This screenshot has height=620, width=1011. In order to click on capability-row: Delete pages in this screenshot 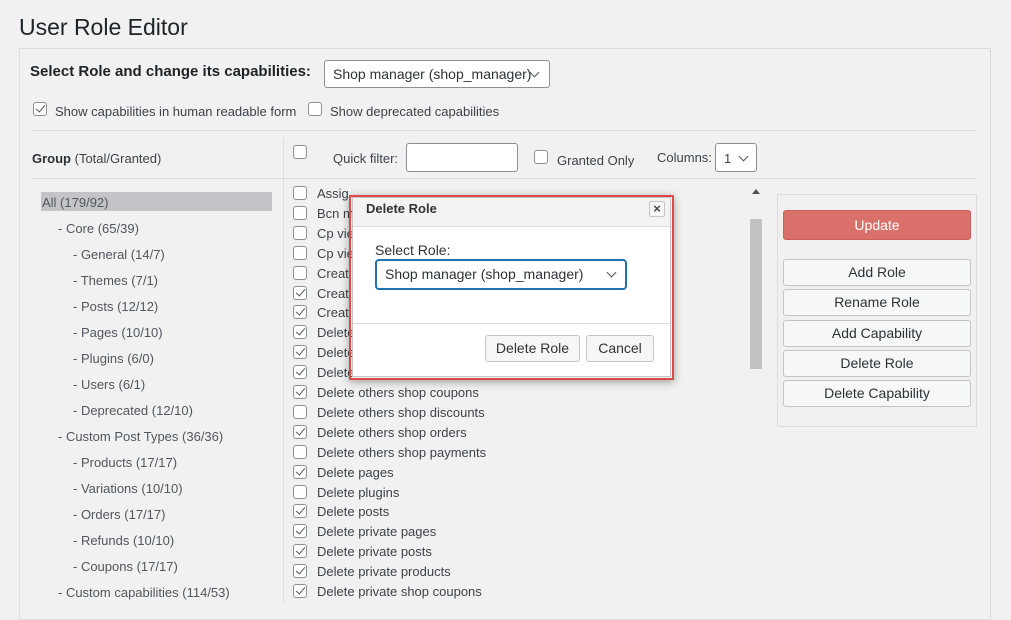, I will do `click(515, 473)`.